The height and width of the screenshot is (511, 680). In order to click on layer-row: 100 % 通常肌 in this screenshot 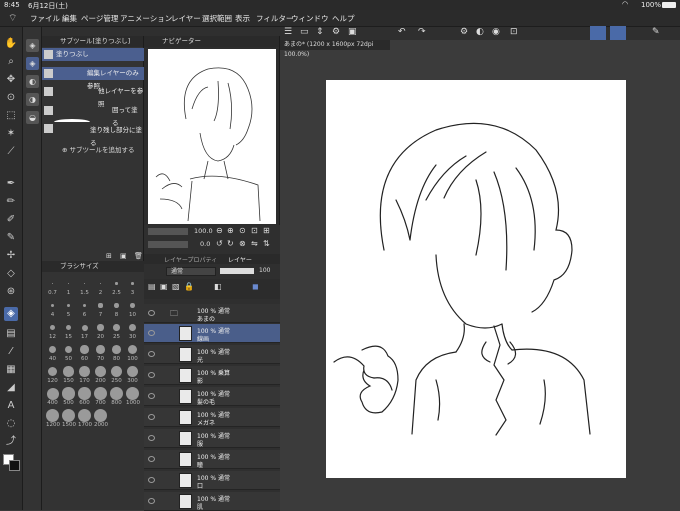, I will do `click(212, 501)`.